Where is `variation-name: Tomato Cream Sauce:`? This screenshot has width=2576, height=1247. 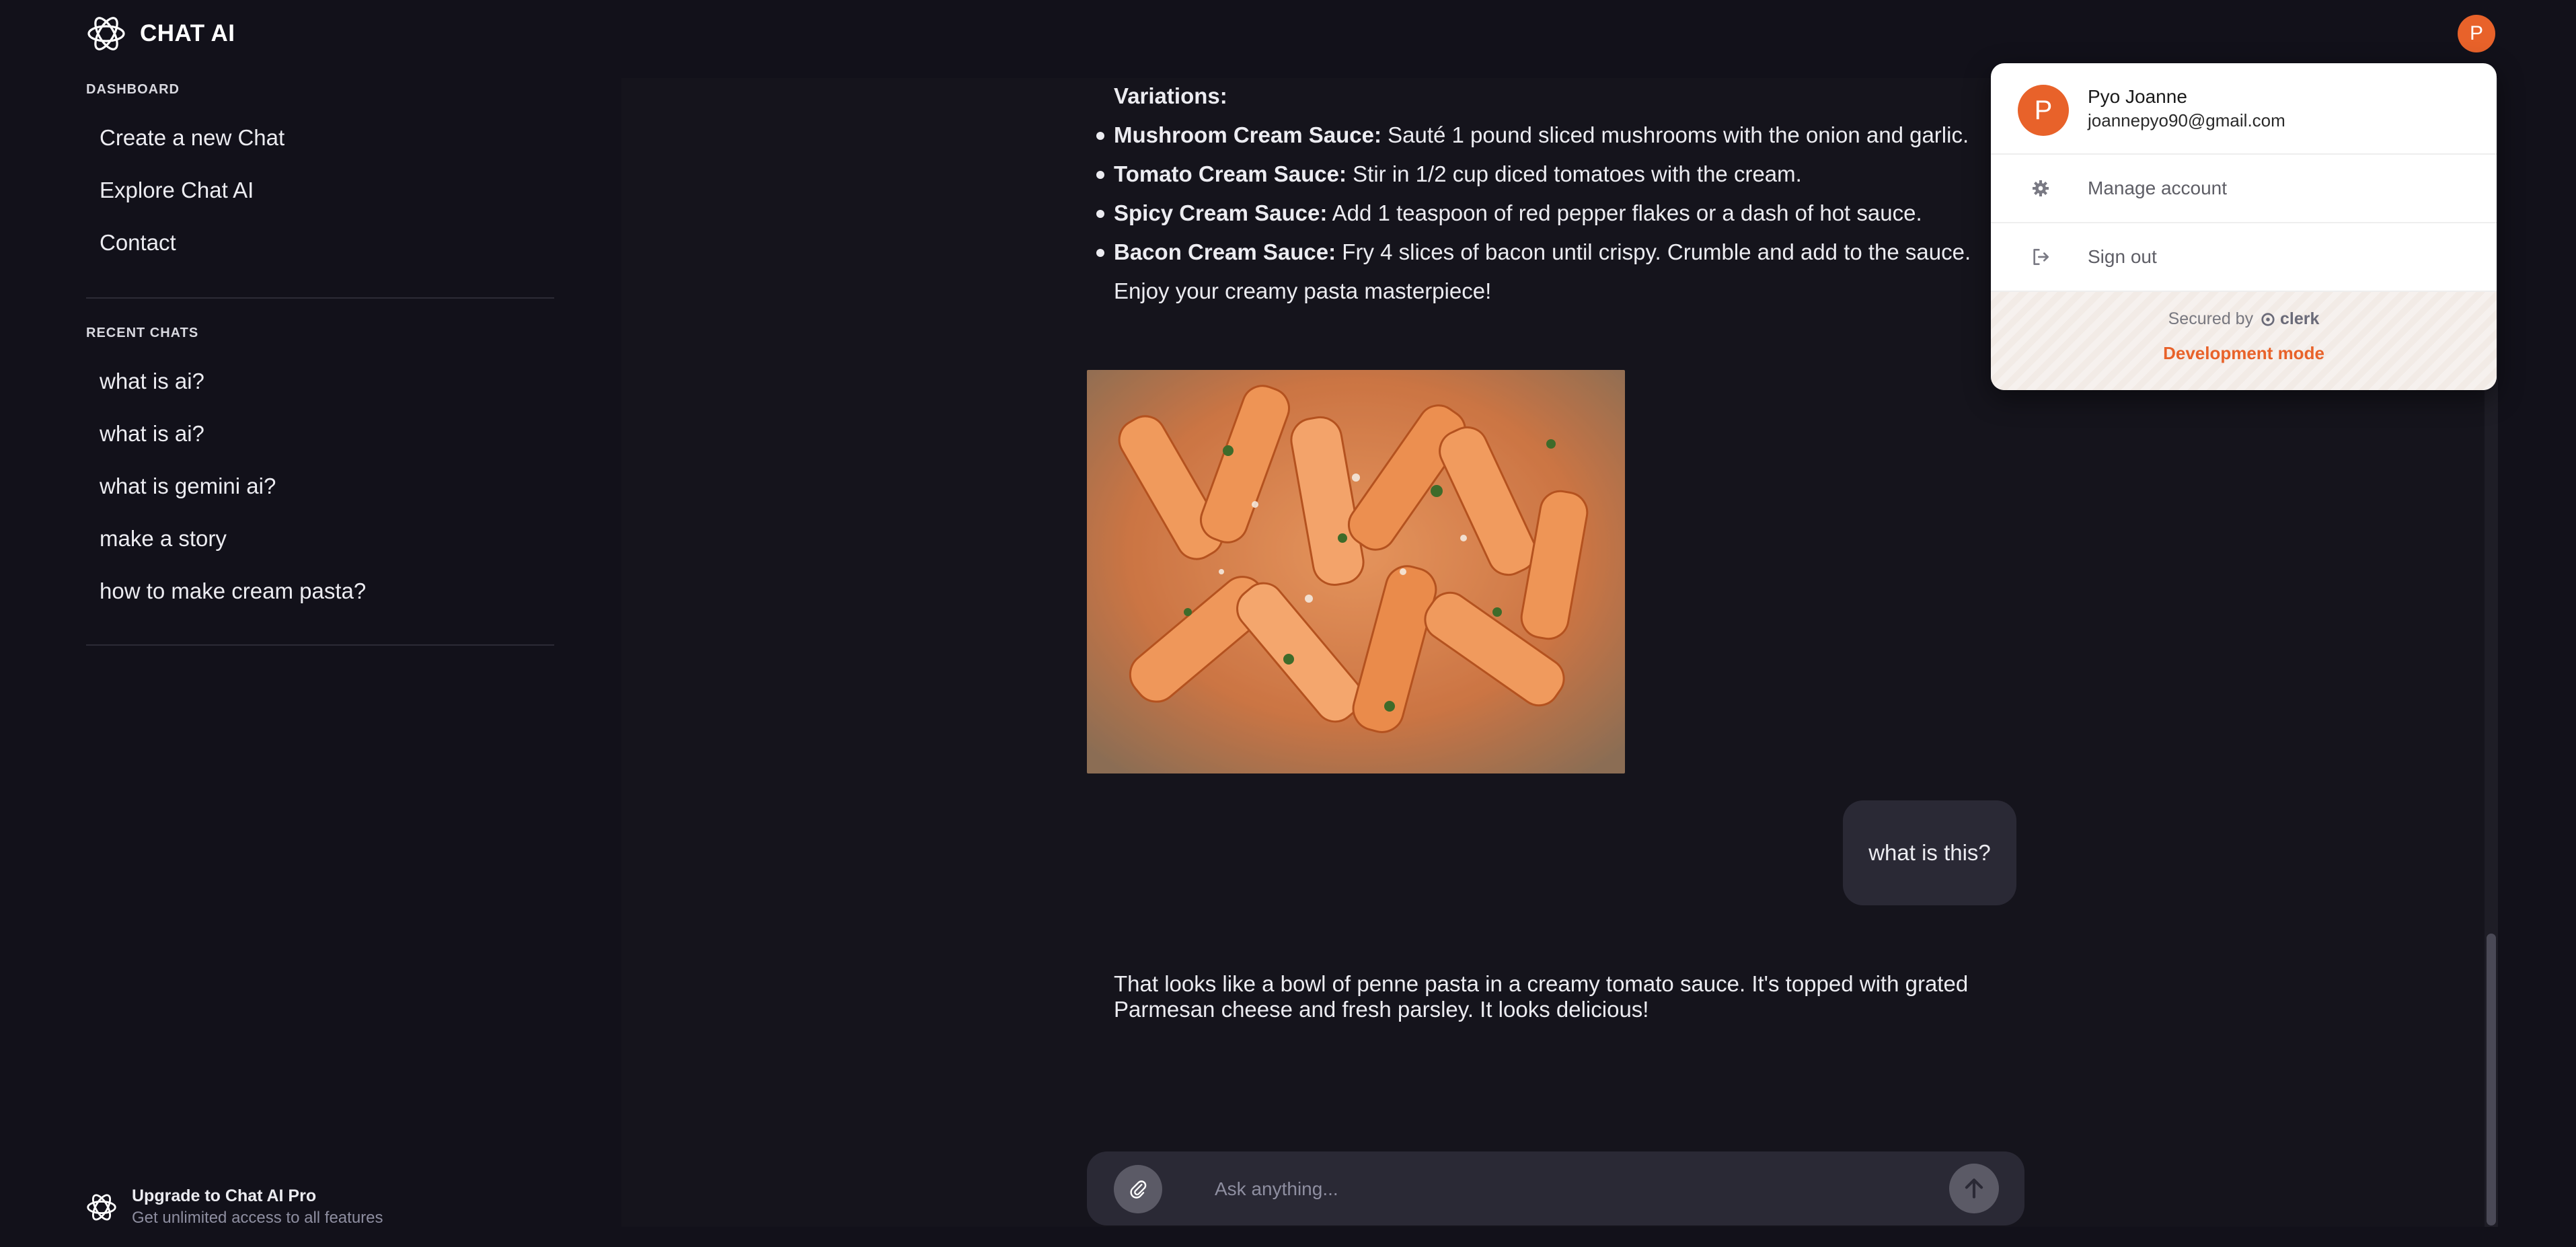
variation-name: Tomato Cream Sauce: is located at coordinates (1230, 173).